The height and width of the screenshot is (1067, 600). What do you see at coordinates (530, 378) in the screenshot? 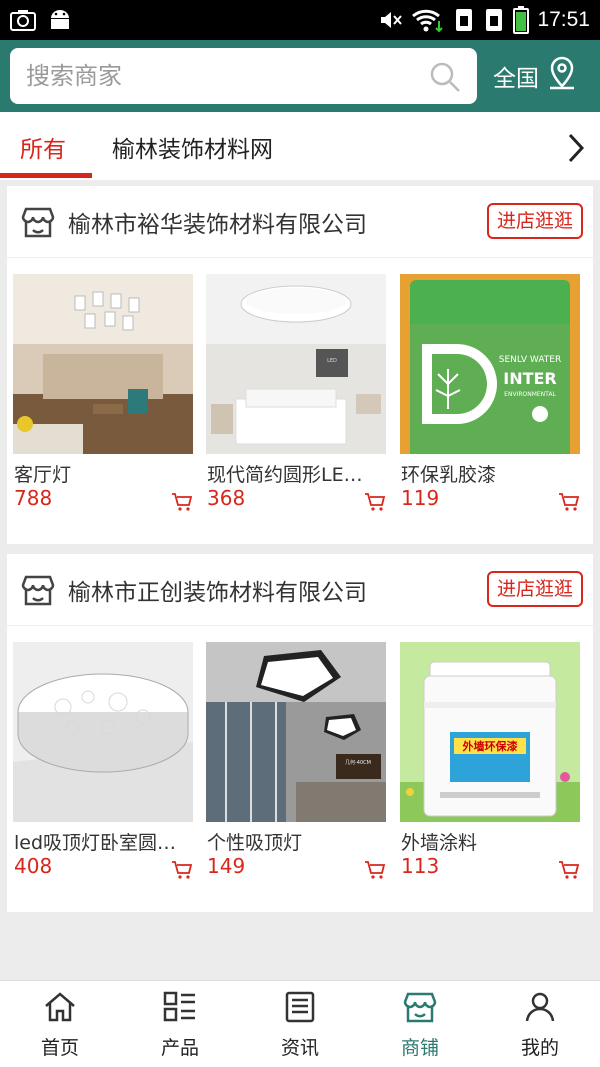
I see `svg-text: INTER` at bounding box center [530, 378].